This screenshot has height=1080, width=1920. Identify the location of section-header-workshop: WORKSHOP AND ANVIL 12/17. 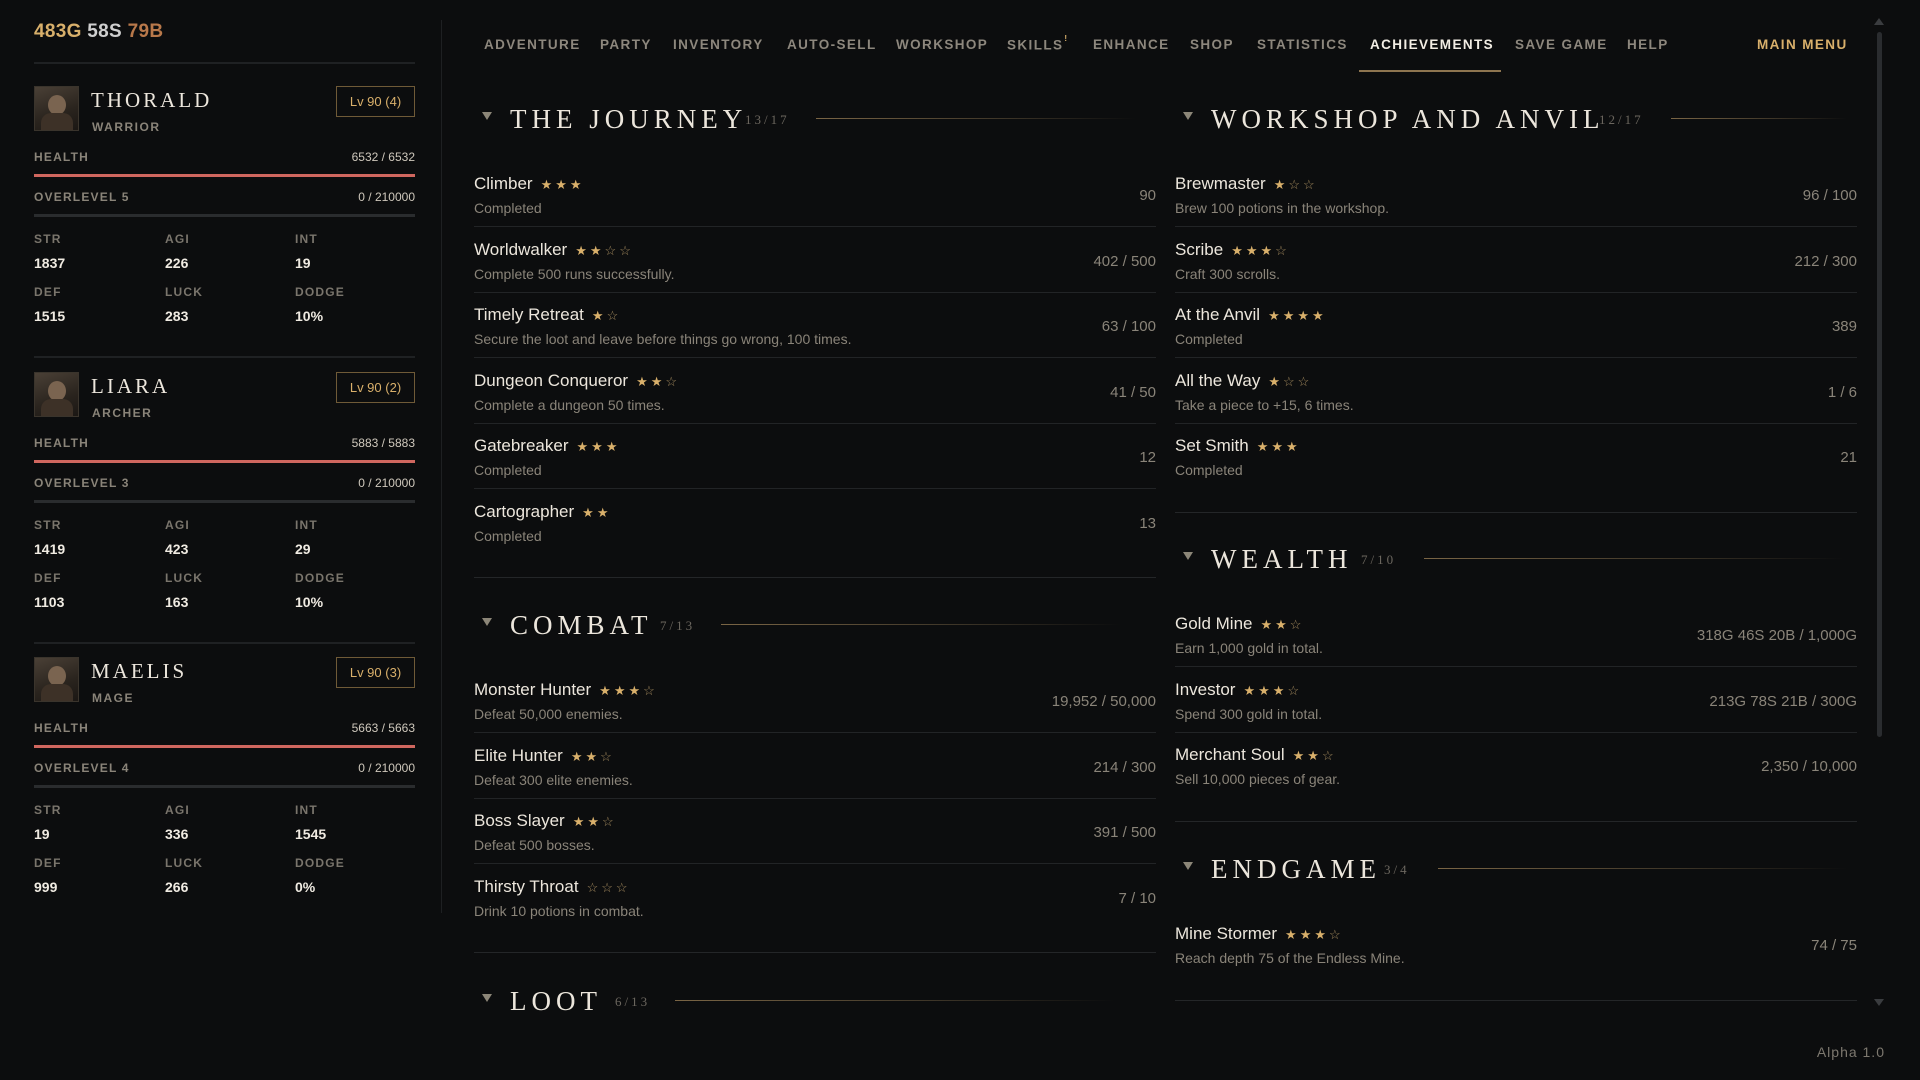
(1516, 124).